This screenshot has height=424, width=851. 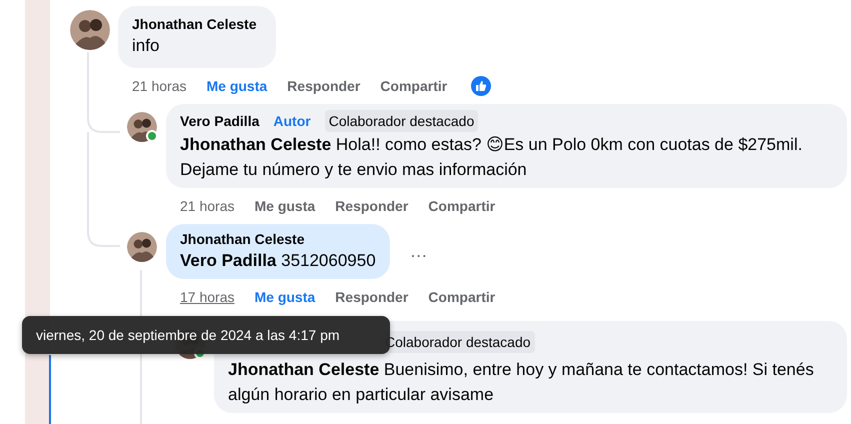 What do you see at coordinates (521, 382) in the screenshot?
I see `comment-text: Jhonathan Celeste Buenisimo, entre hoy y mañana te contactamos! Si tenés algún horario en particular avisame` at bounding box center [521, 382].